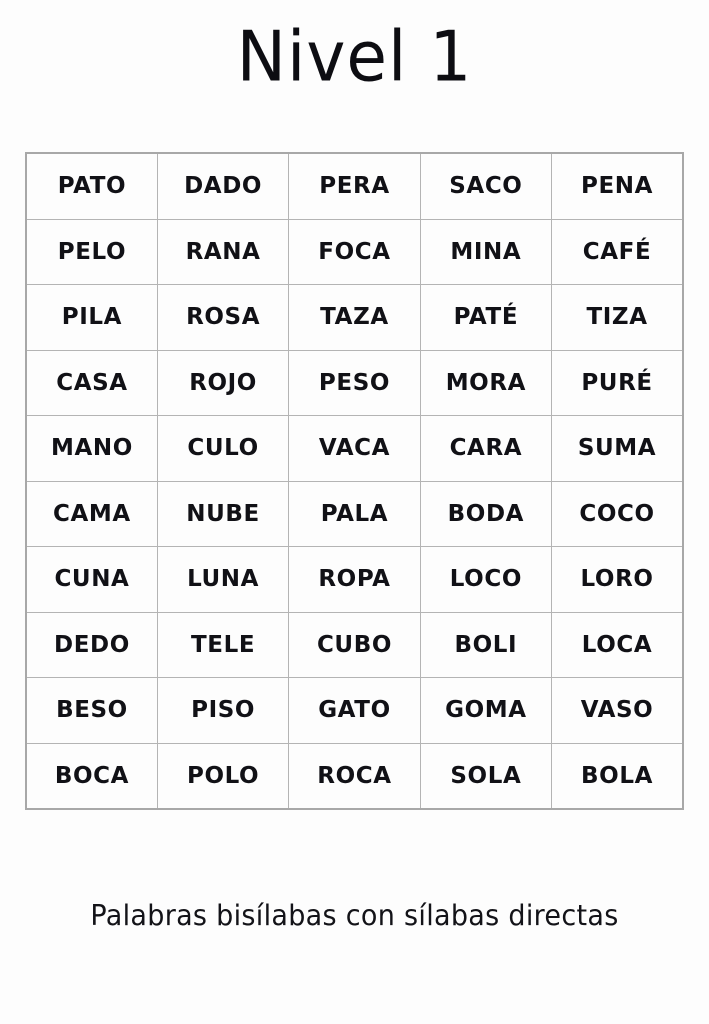 This screenshot has height=1024, width=709. What do you see at coordinates (91, 251) in the screenshot?
I see `word-cell: PELO` at bounding box center [91, 251].